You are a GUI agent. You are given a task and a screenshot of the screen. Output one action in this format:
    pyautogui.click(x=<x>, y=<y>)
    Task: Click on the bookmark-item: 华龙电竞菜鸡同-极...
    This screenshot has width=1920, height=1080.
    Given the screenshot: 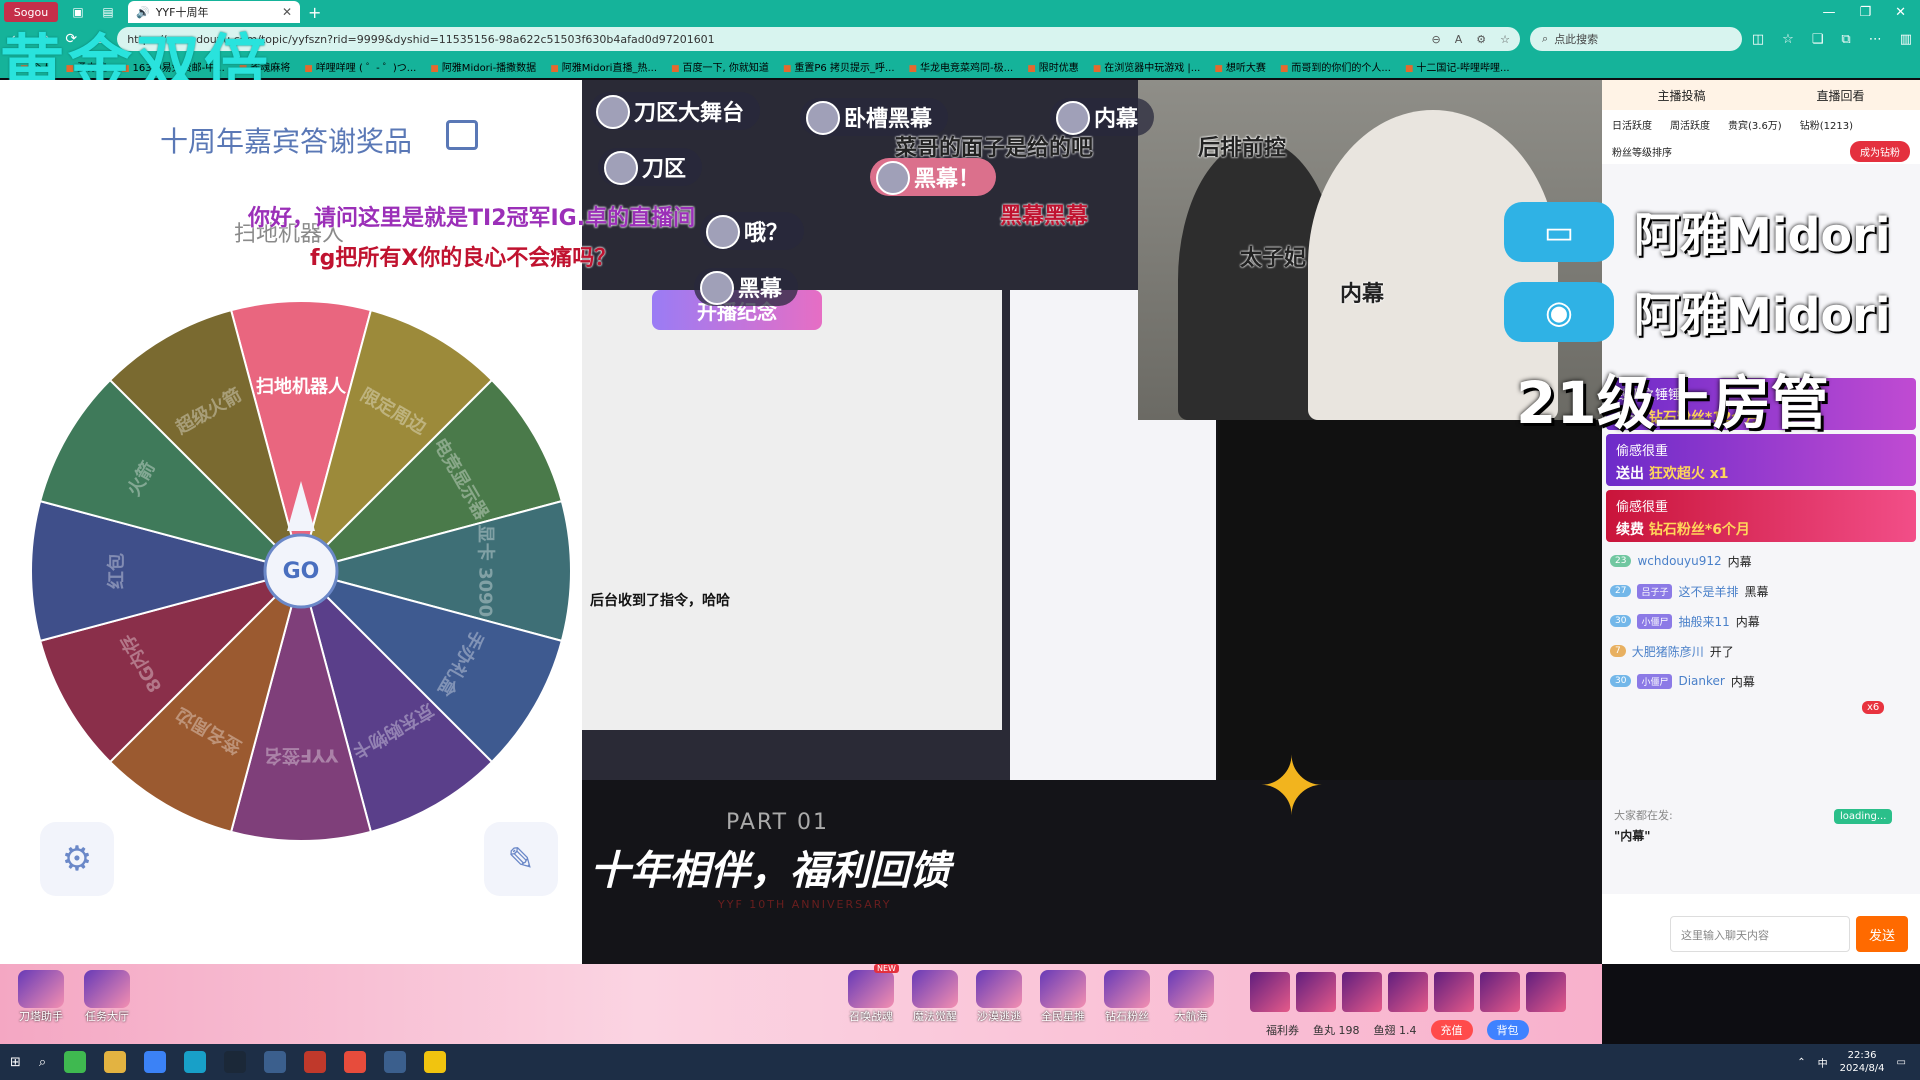 What is the action you would take?
    pyautogui.click(x=961, y=66)
    